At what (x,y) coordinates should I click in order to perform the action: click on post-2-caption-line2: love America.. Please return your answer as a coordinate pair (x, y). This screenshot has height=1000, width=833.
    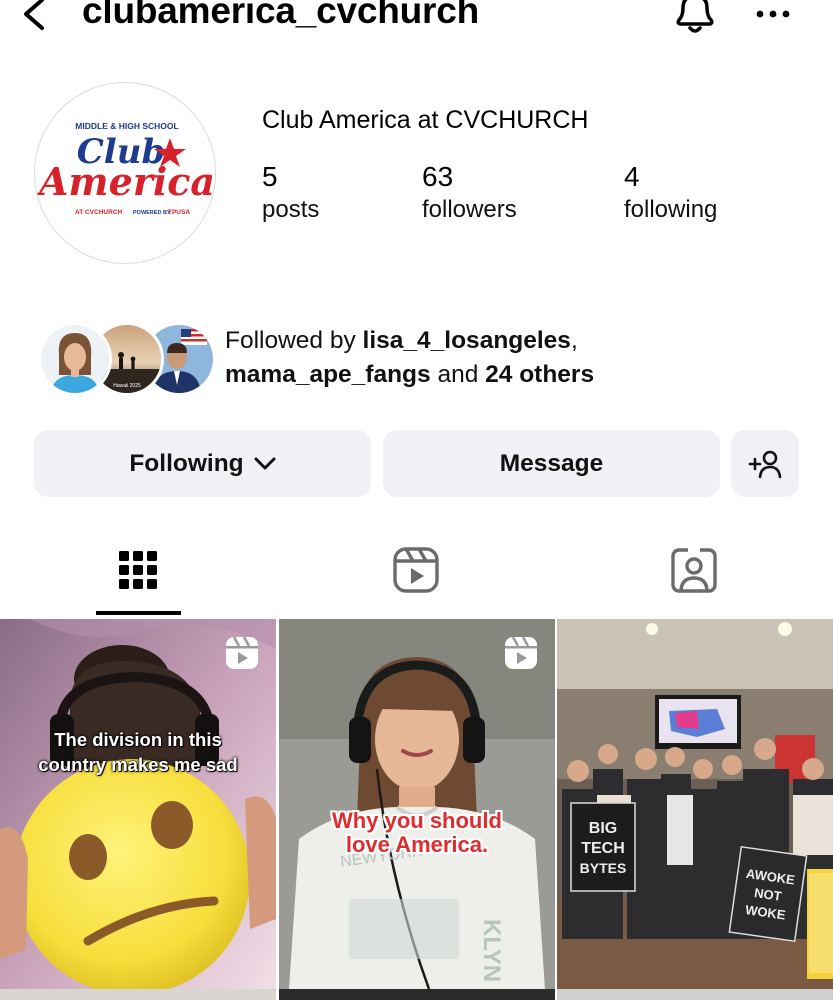
    Looking at the image, I should click on (417, 844).